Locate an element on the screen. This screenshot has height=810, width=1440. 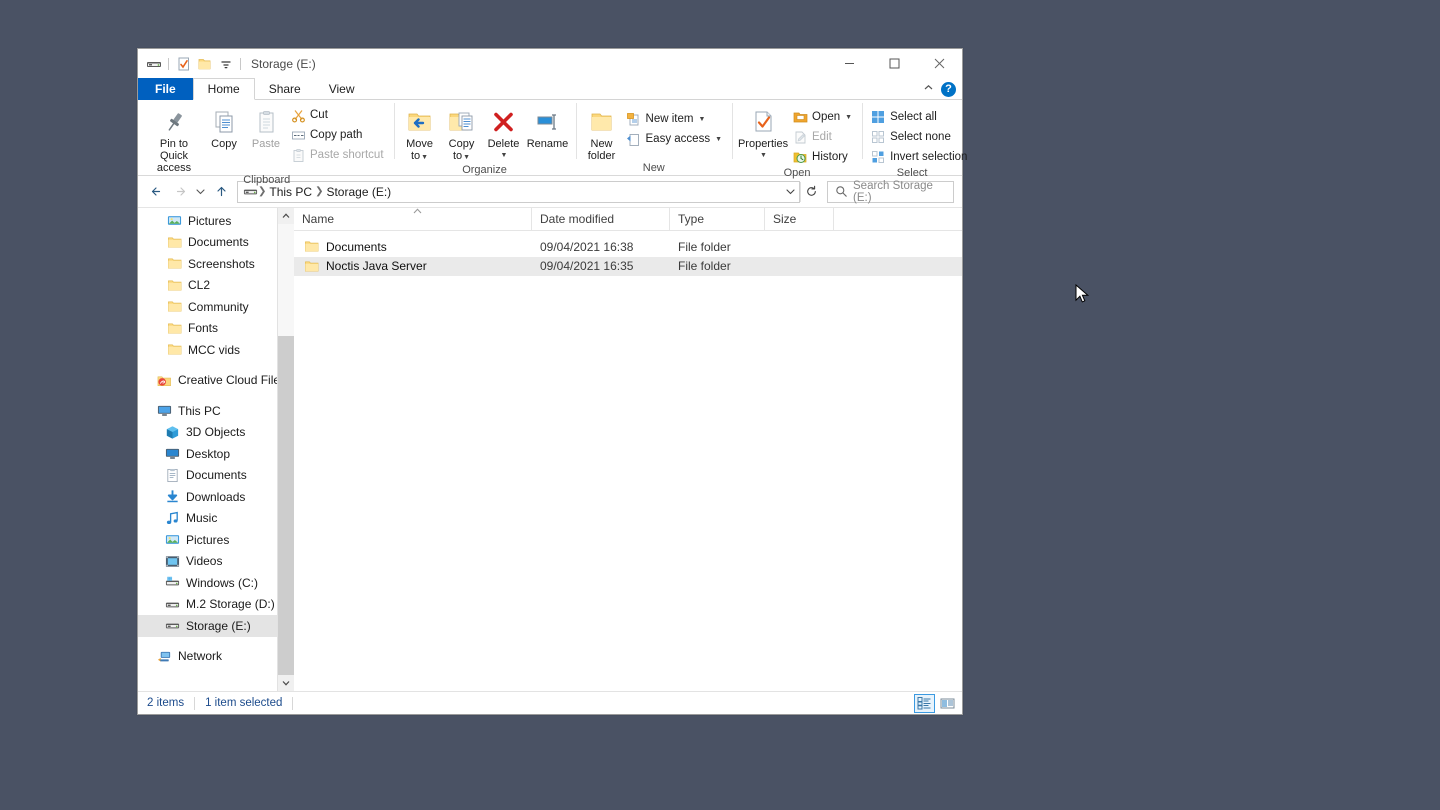
open-button: Open ▼ is located at coordinates (823, 117).